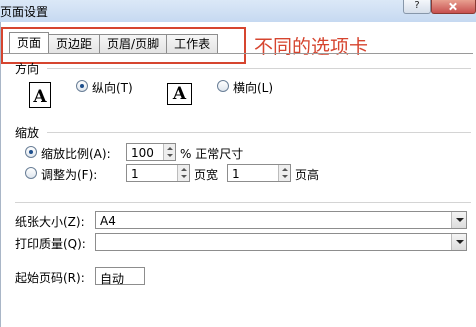 This screenshot has height=327, width=476. Describe the element at coordinates (238, 11) in the screenshot. I see `title-bar: 页面设置 ?` at that location.